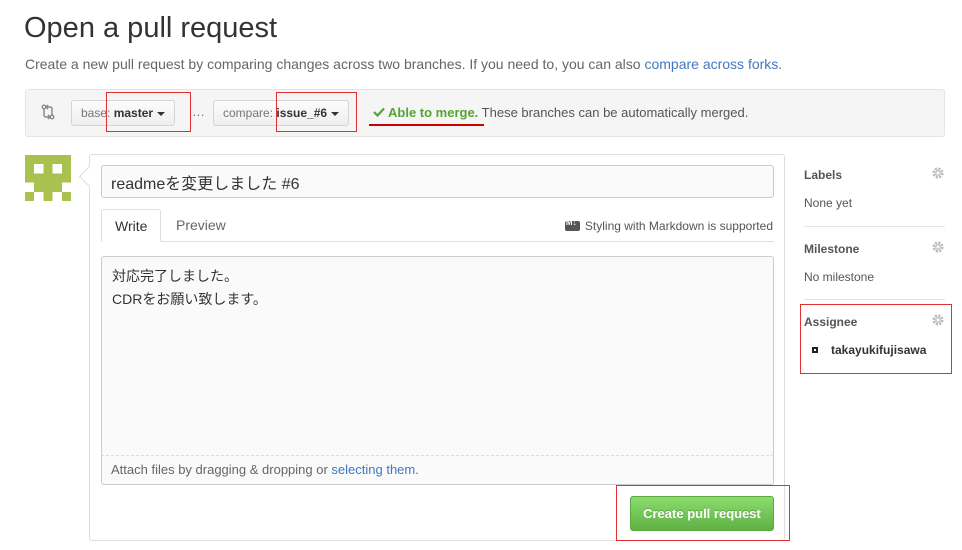 The width and height of the screenshot is (962, 550). I want to click on merge-ok-label: Able to merge., so click(433, 112).